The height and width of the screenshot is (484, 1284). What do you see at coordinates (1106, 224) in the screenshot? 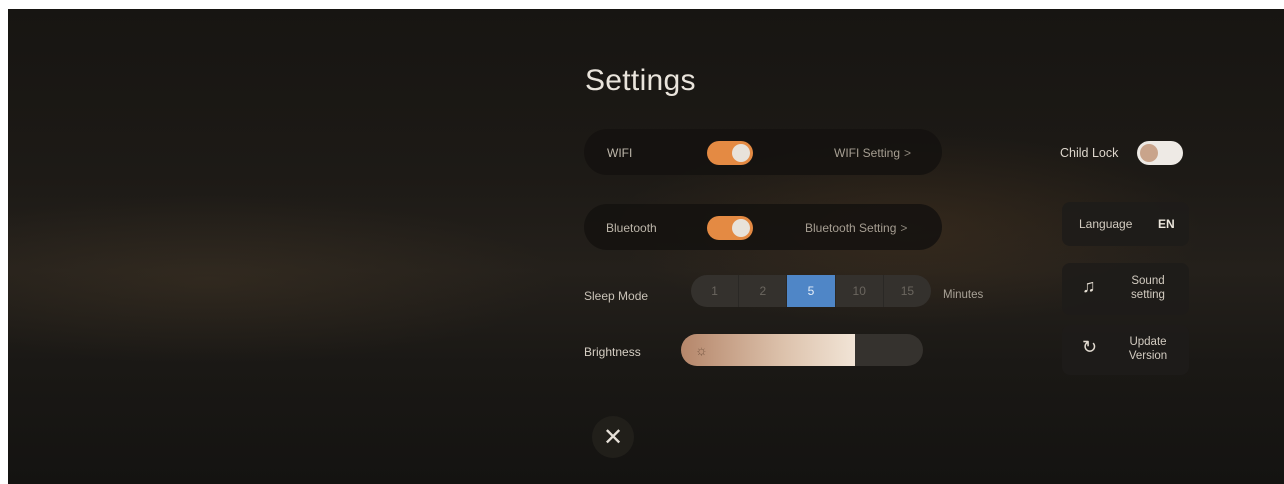
I see `language-label: Language` at bounding box center [1106, 224].